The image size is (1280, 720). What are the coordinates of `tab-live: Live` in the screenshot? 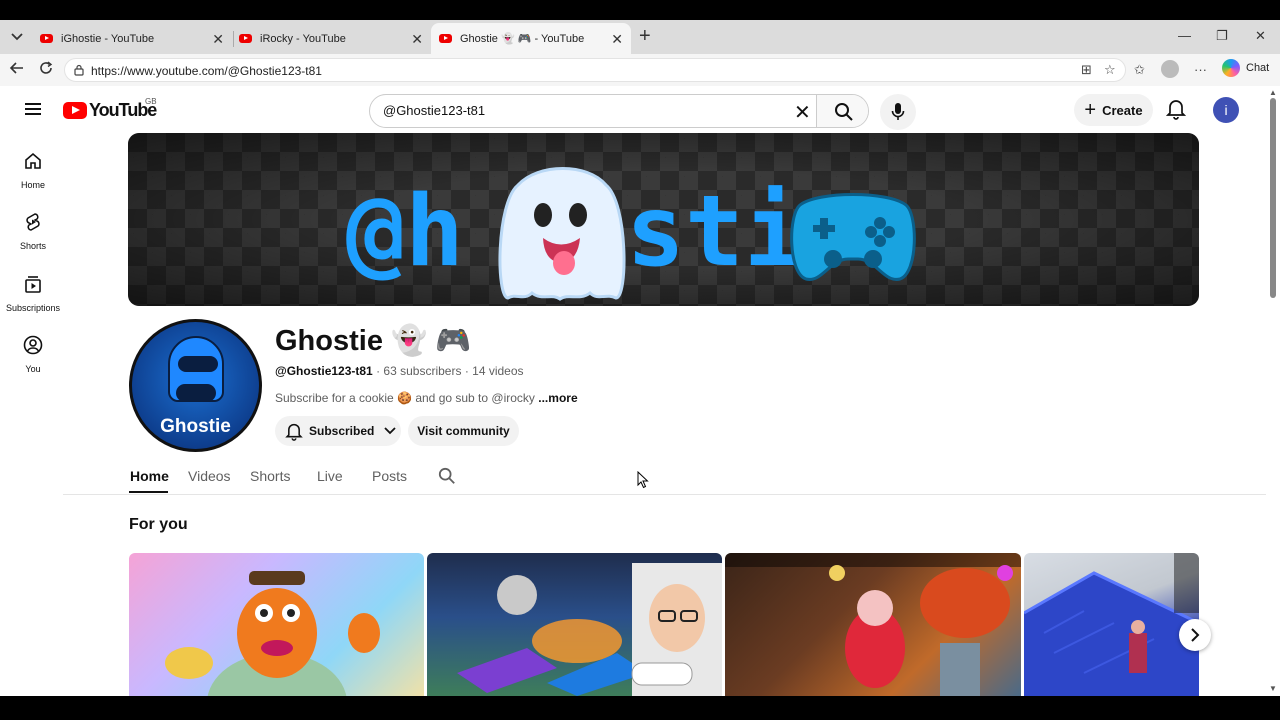 It's located at (330, 476).